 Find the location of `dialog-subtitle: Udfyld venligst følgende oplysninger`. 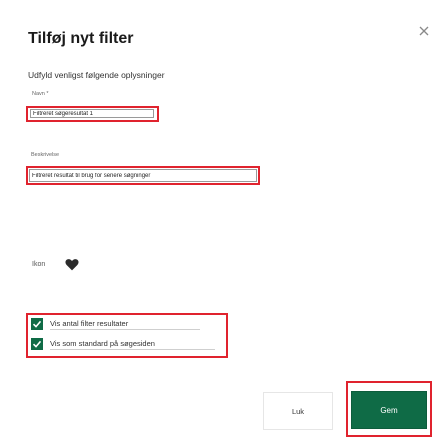

dialog-subtitle: Udfyld venligst følgende oplysninger is located at coordinates (96, 75).